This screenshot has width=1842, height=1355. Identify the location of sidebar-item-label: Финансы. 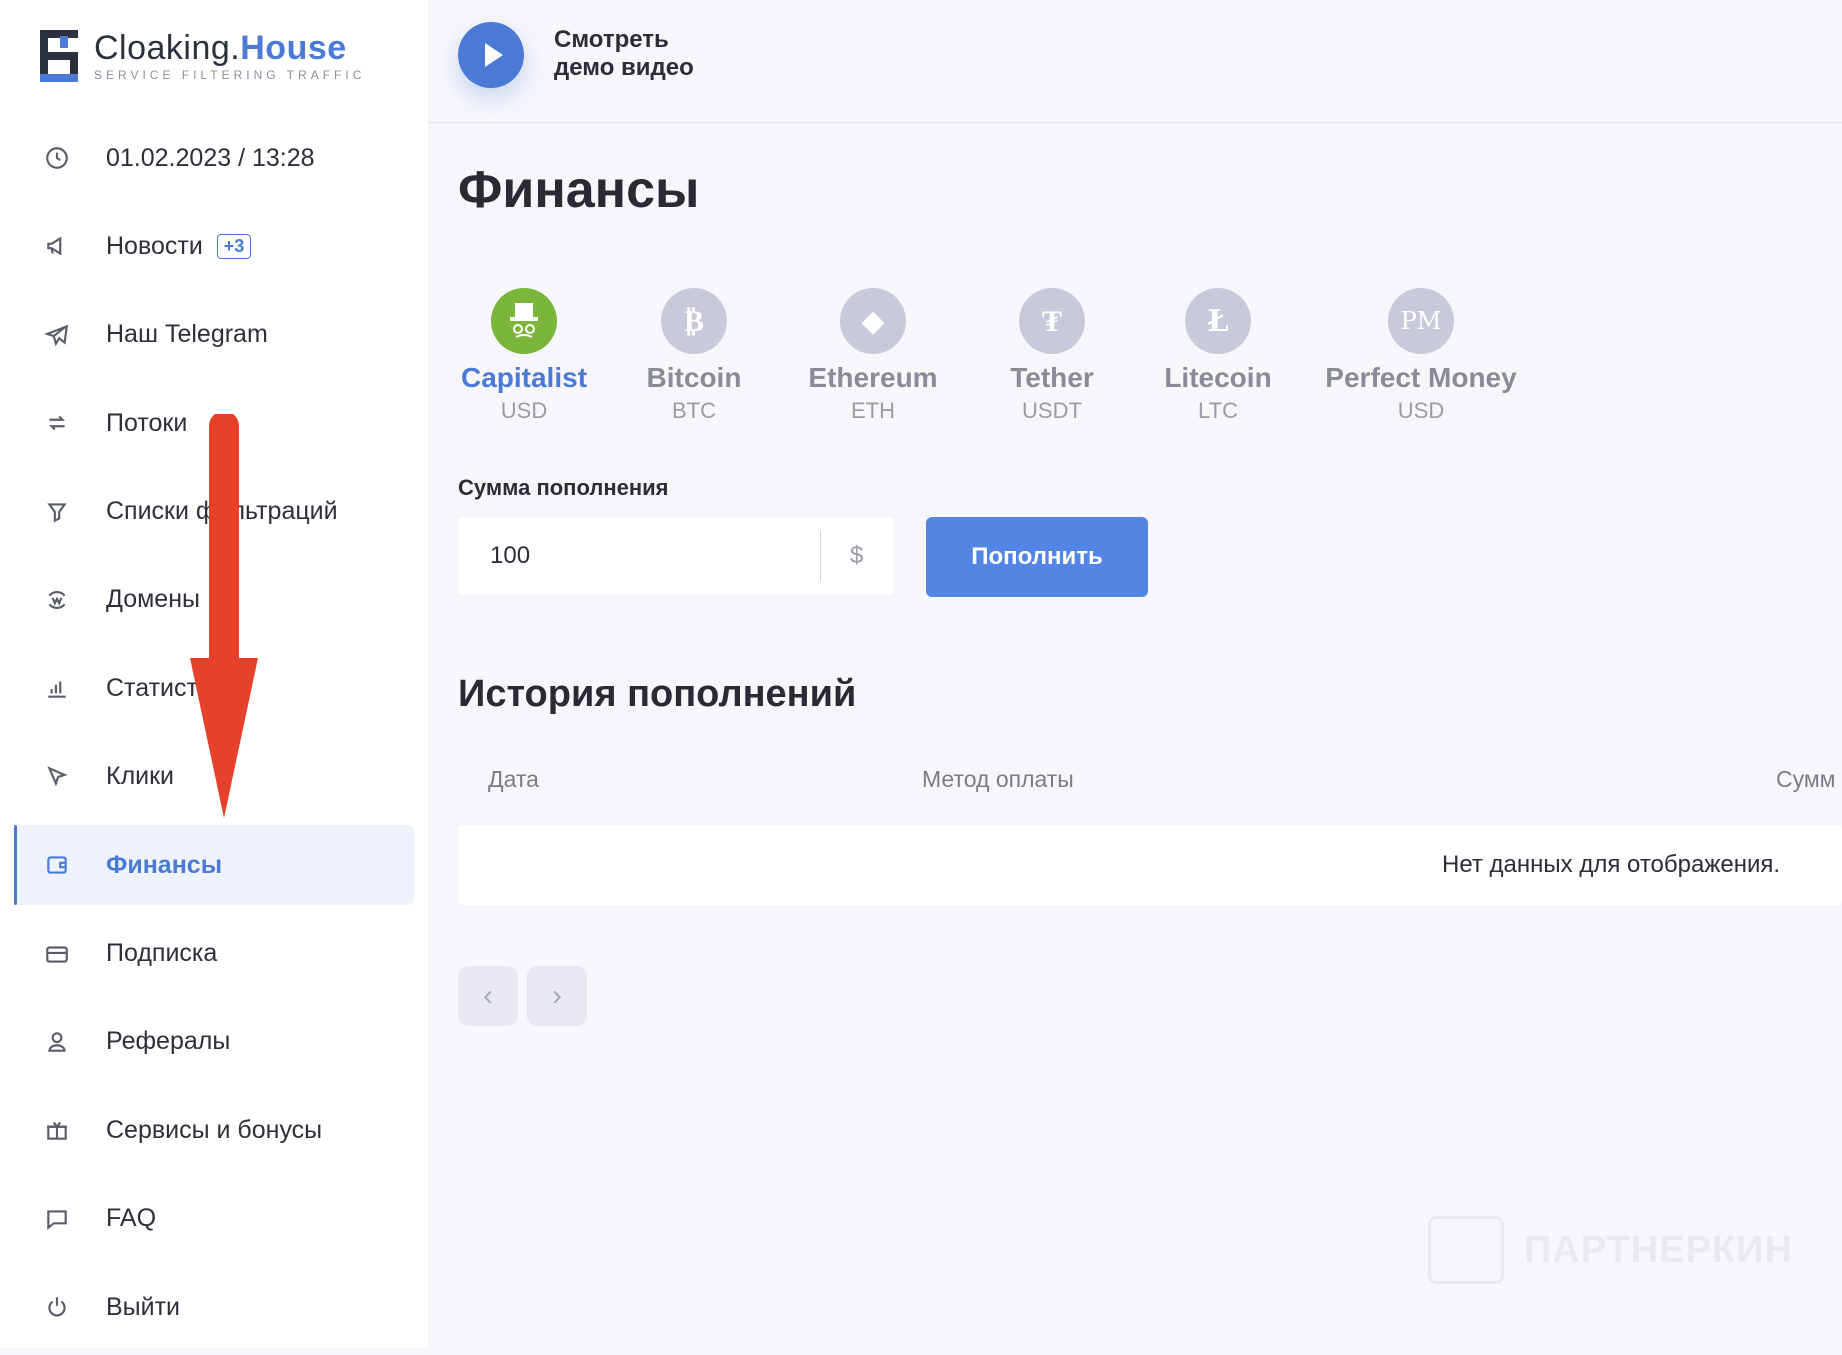
(164, 864).